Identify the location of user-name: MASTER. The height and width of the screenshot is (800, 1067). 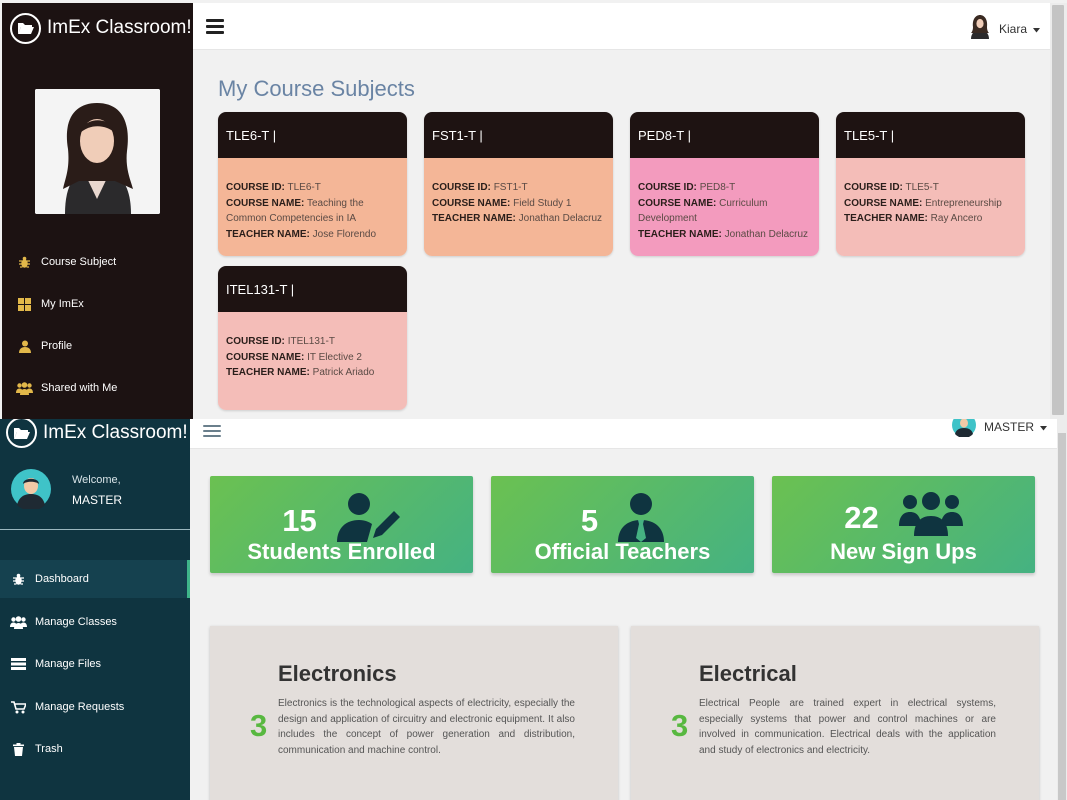
(1008, 426).